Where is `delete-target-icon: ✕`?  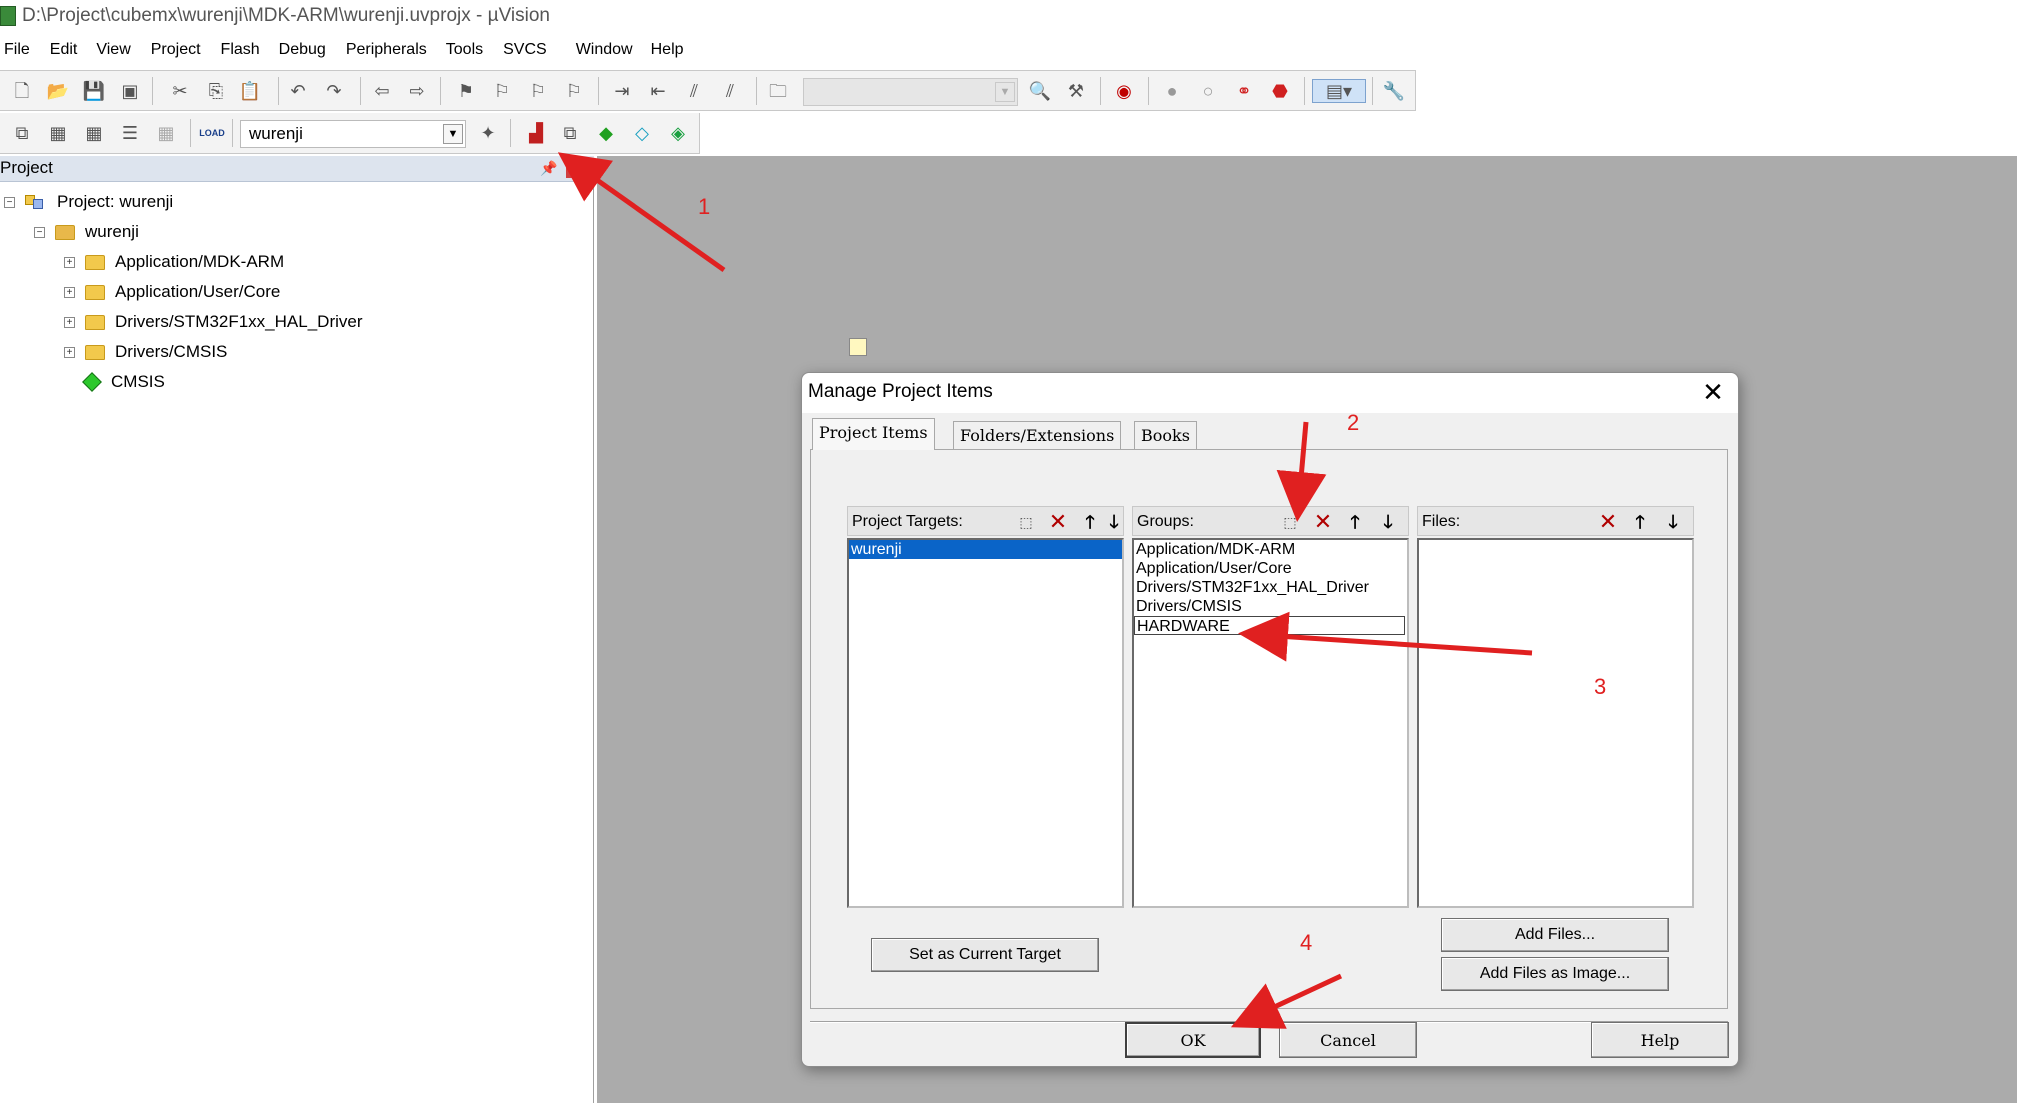 delete-target-icon: ✕ is located at coordinates (1058, 522).